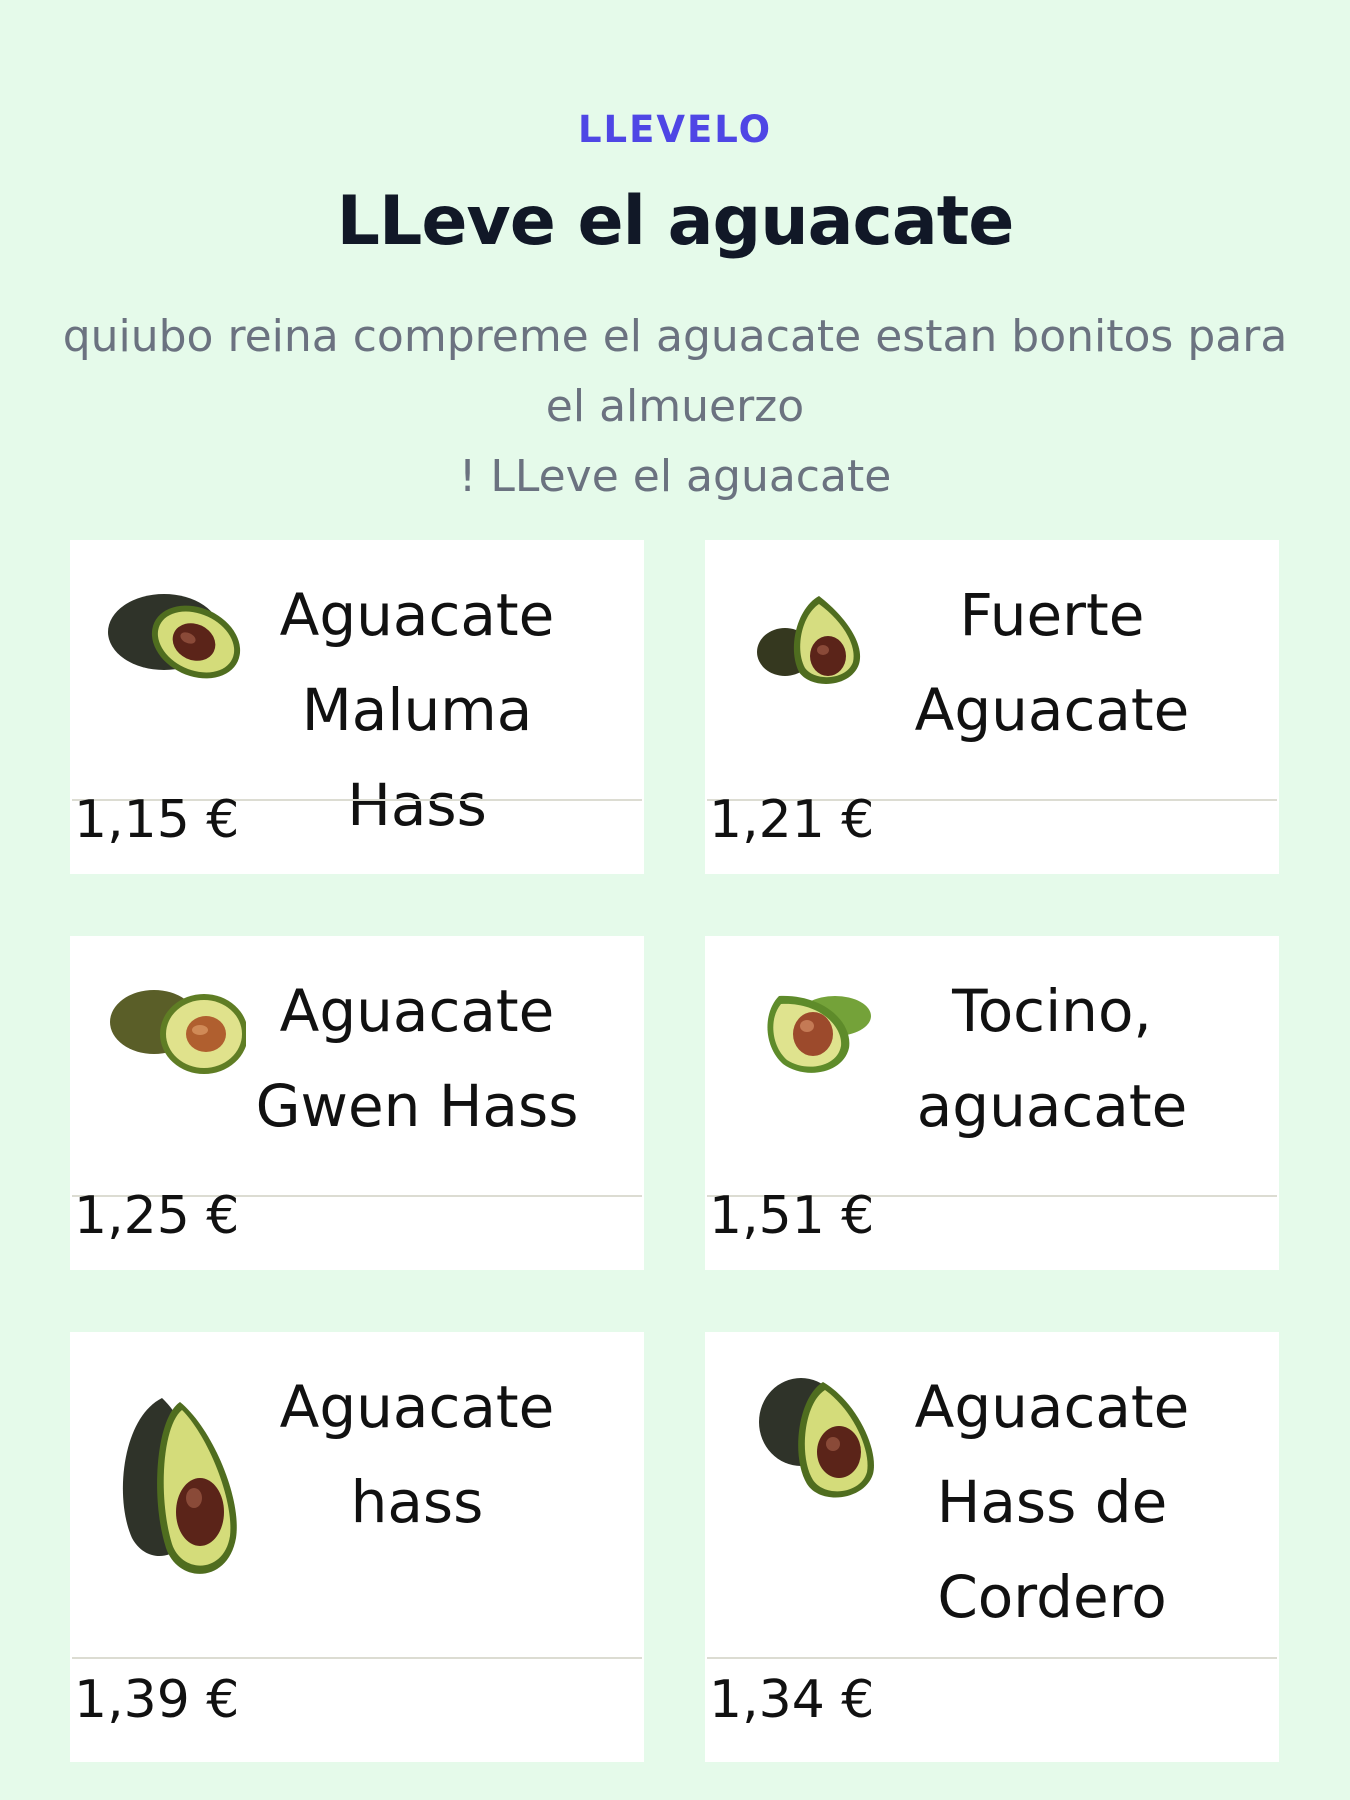 The width and height of the screenshot is (1350, 1800). I want to click on product-name: Aguacate Hass de Cordero, so click(1052, 1502).